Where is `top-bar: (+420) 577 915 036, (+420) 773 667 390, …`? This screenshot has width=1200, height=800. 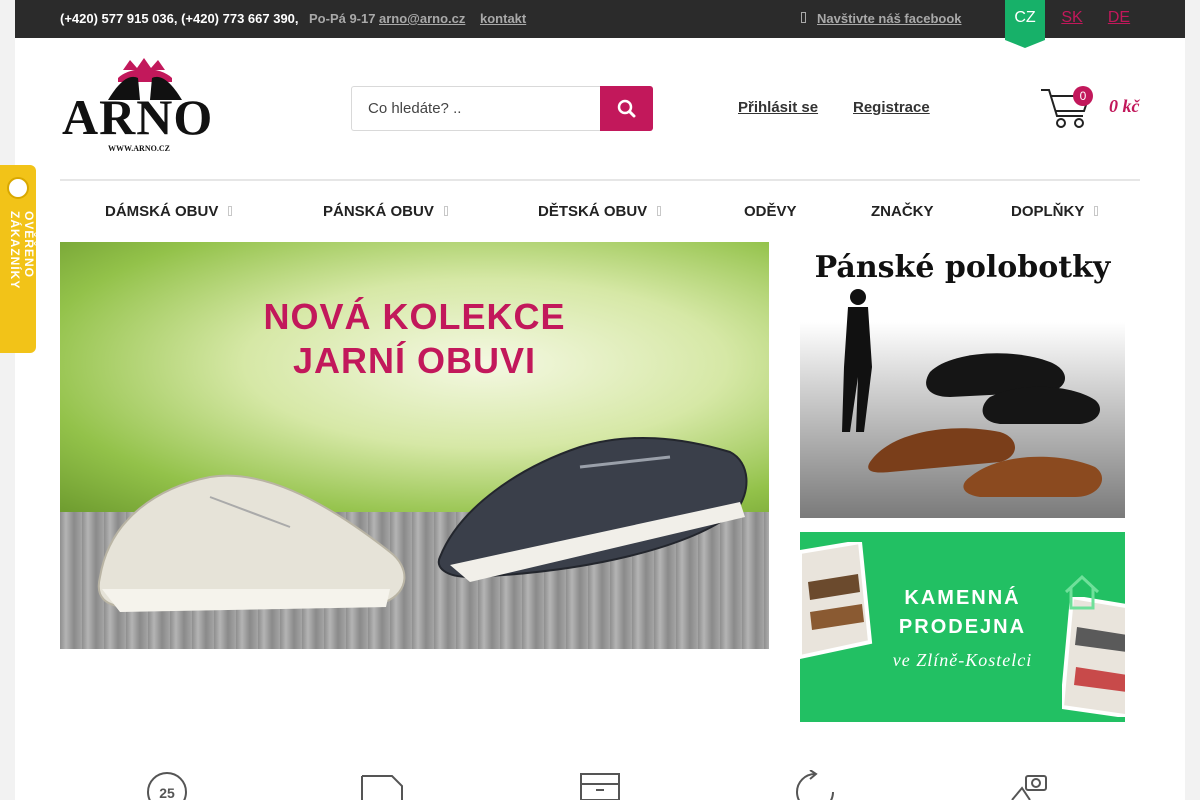
top-bar: (+420) 577 915 036, (+420) 773 667 390, … is located at coordinates (600, 24).